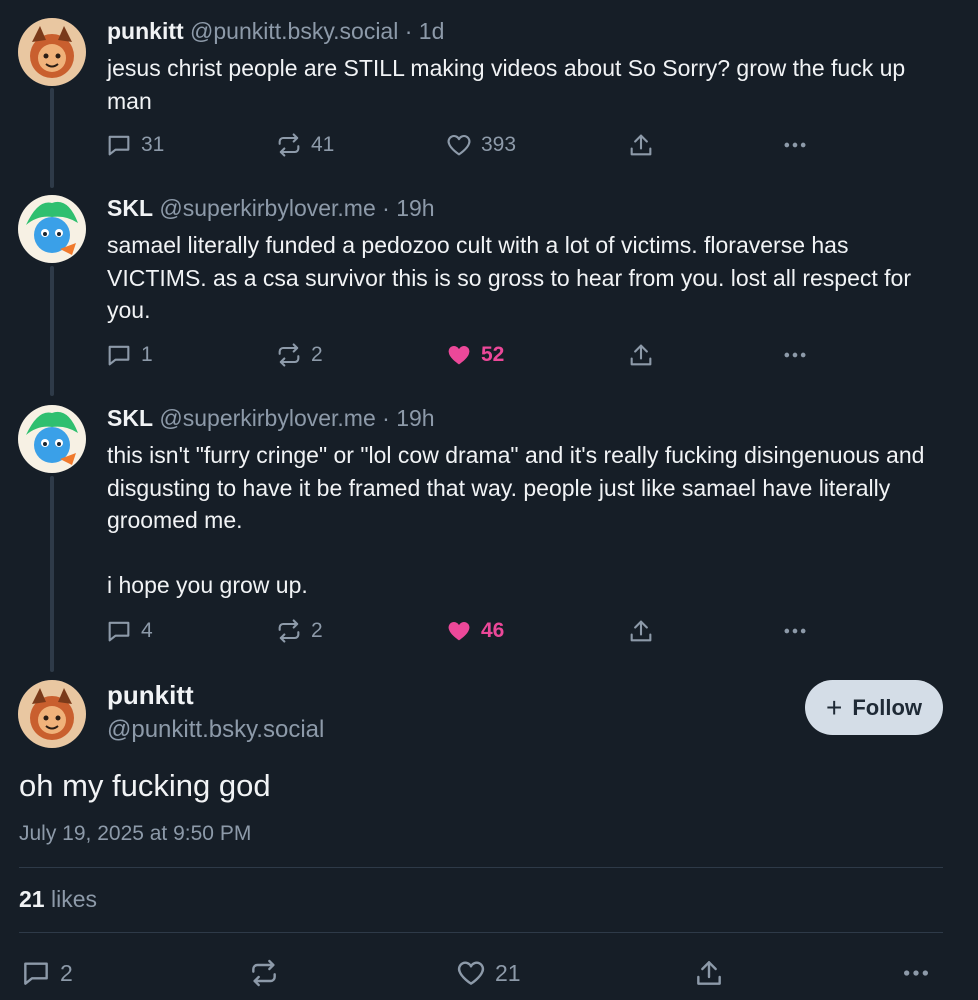  What do you see at coordinates (304, 145) in the screenshot?
I see `repost-button: 41` at bounding box center [304, 145].